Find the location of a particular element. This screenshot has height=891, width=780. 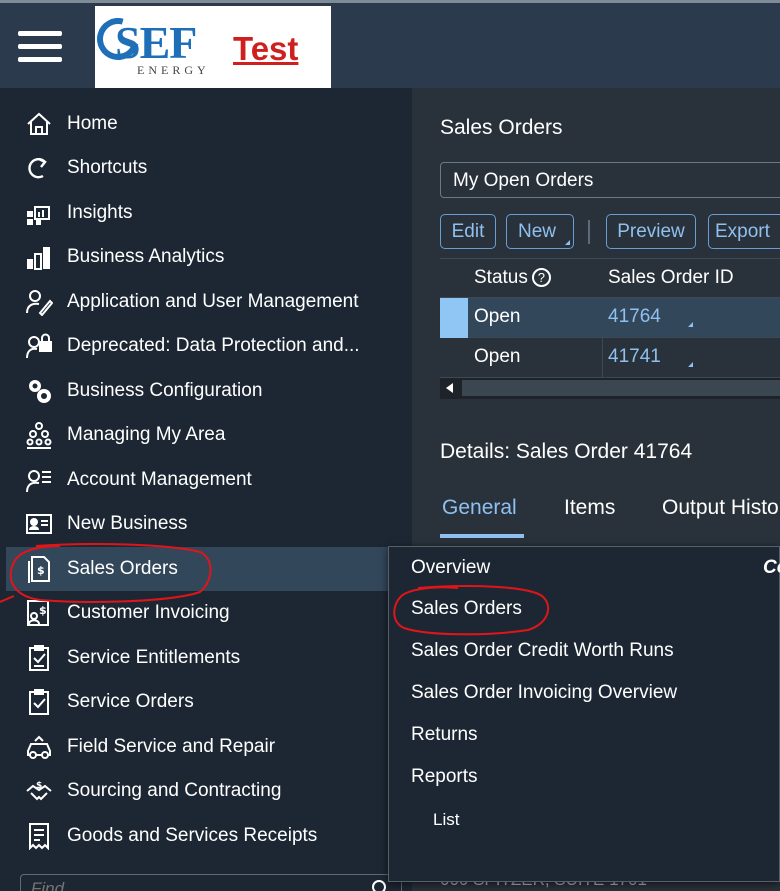

handshake-icon: $ is located at coordinates (39, 791).